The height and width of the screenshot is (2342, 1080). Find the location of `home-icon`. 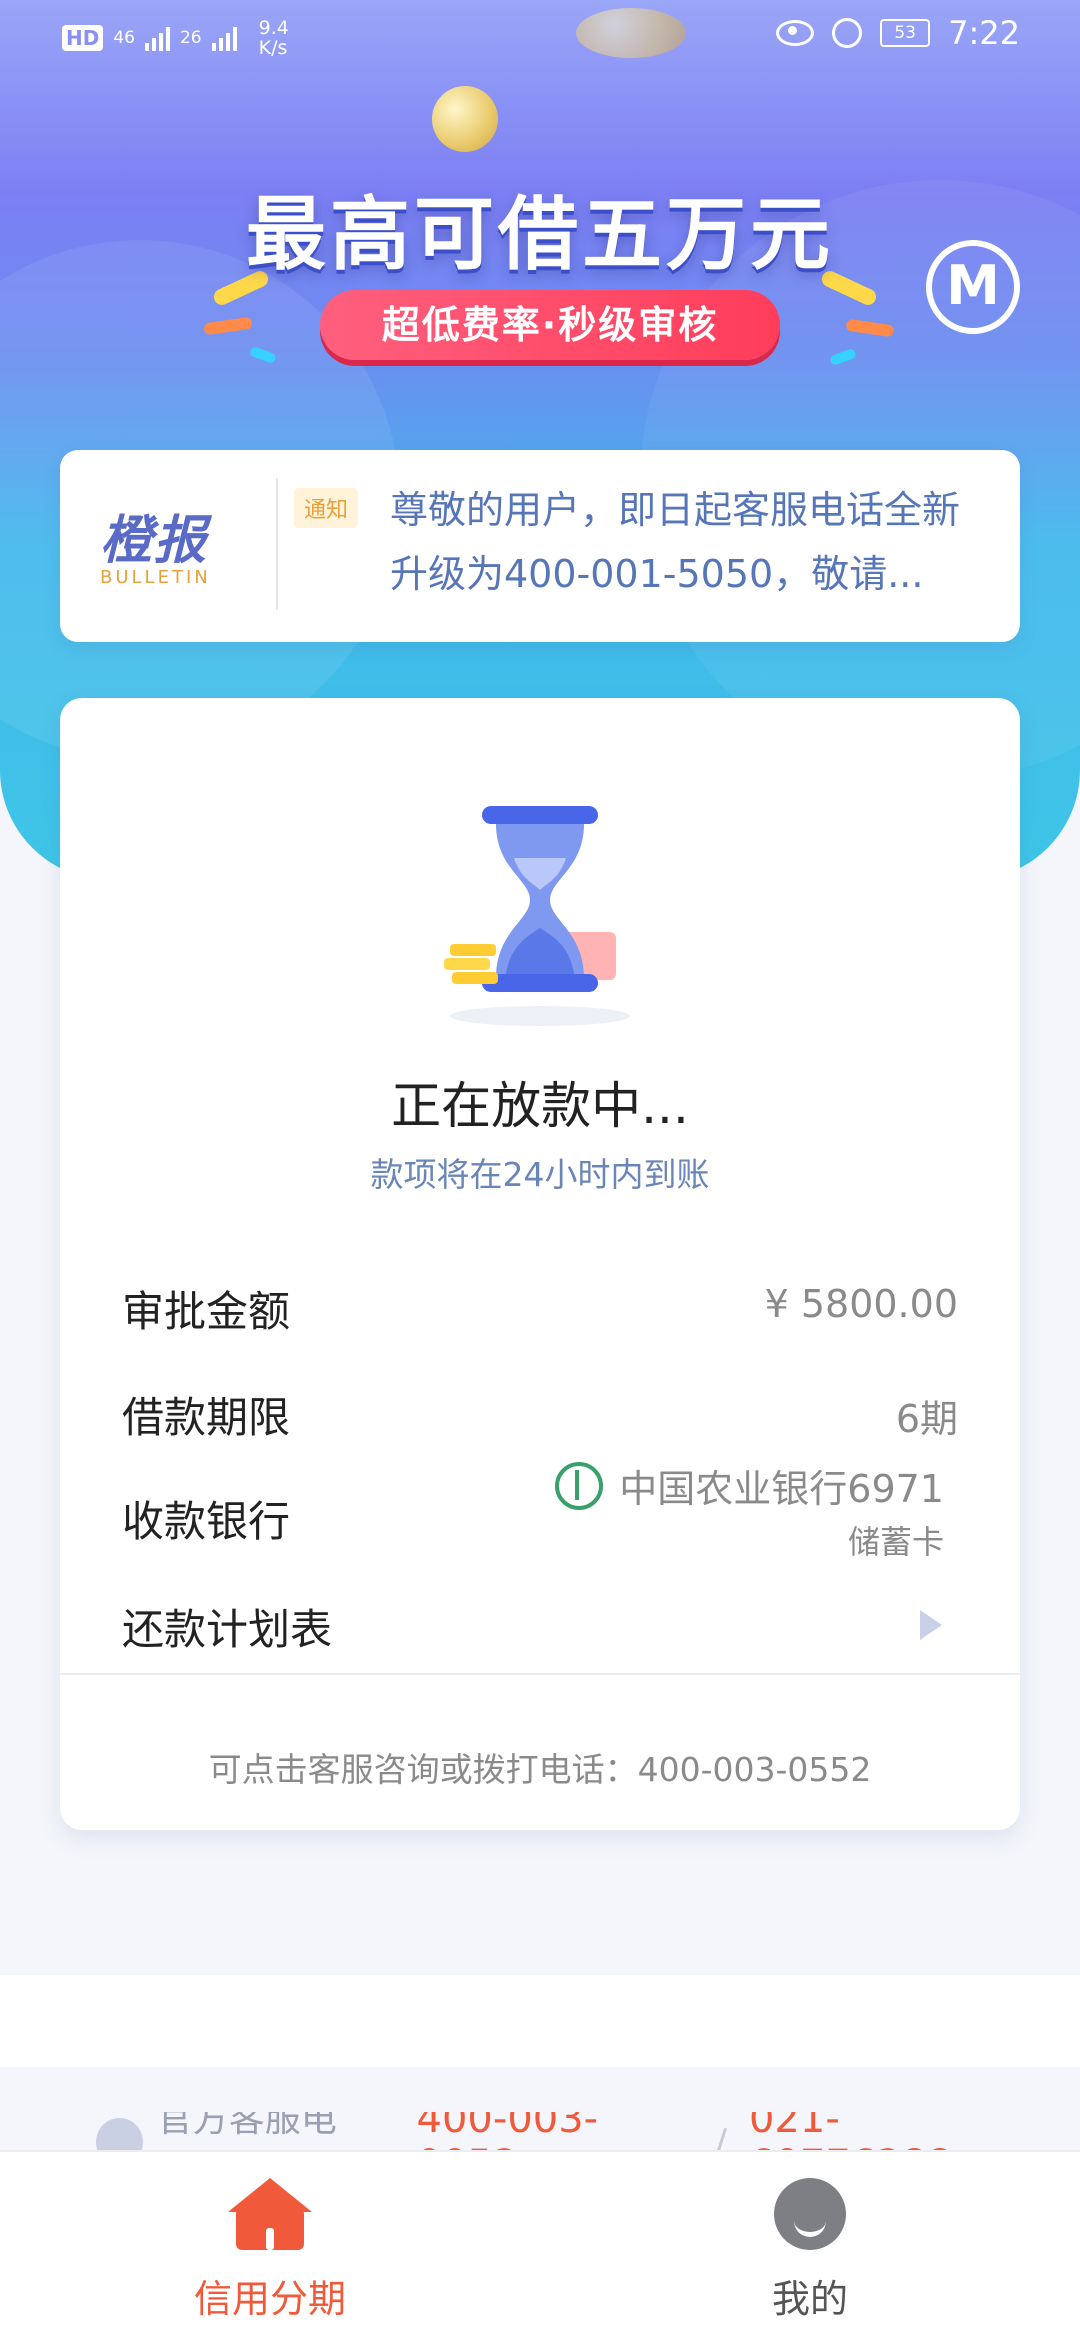

home-icon is located at coordinates (270, 2214).